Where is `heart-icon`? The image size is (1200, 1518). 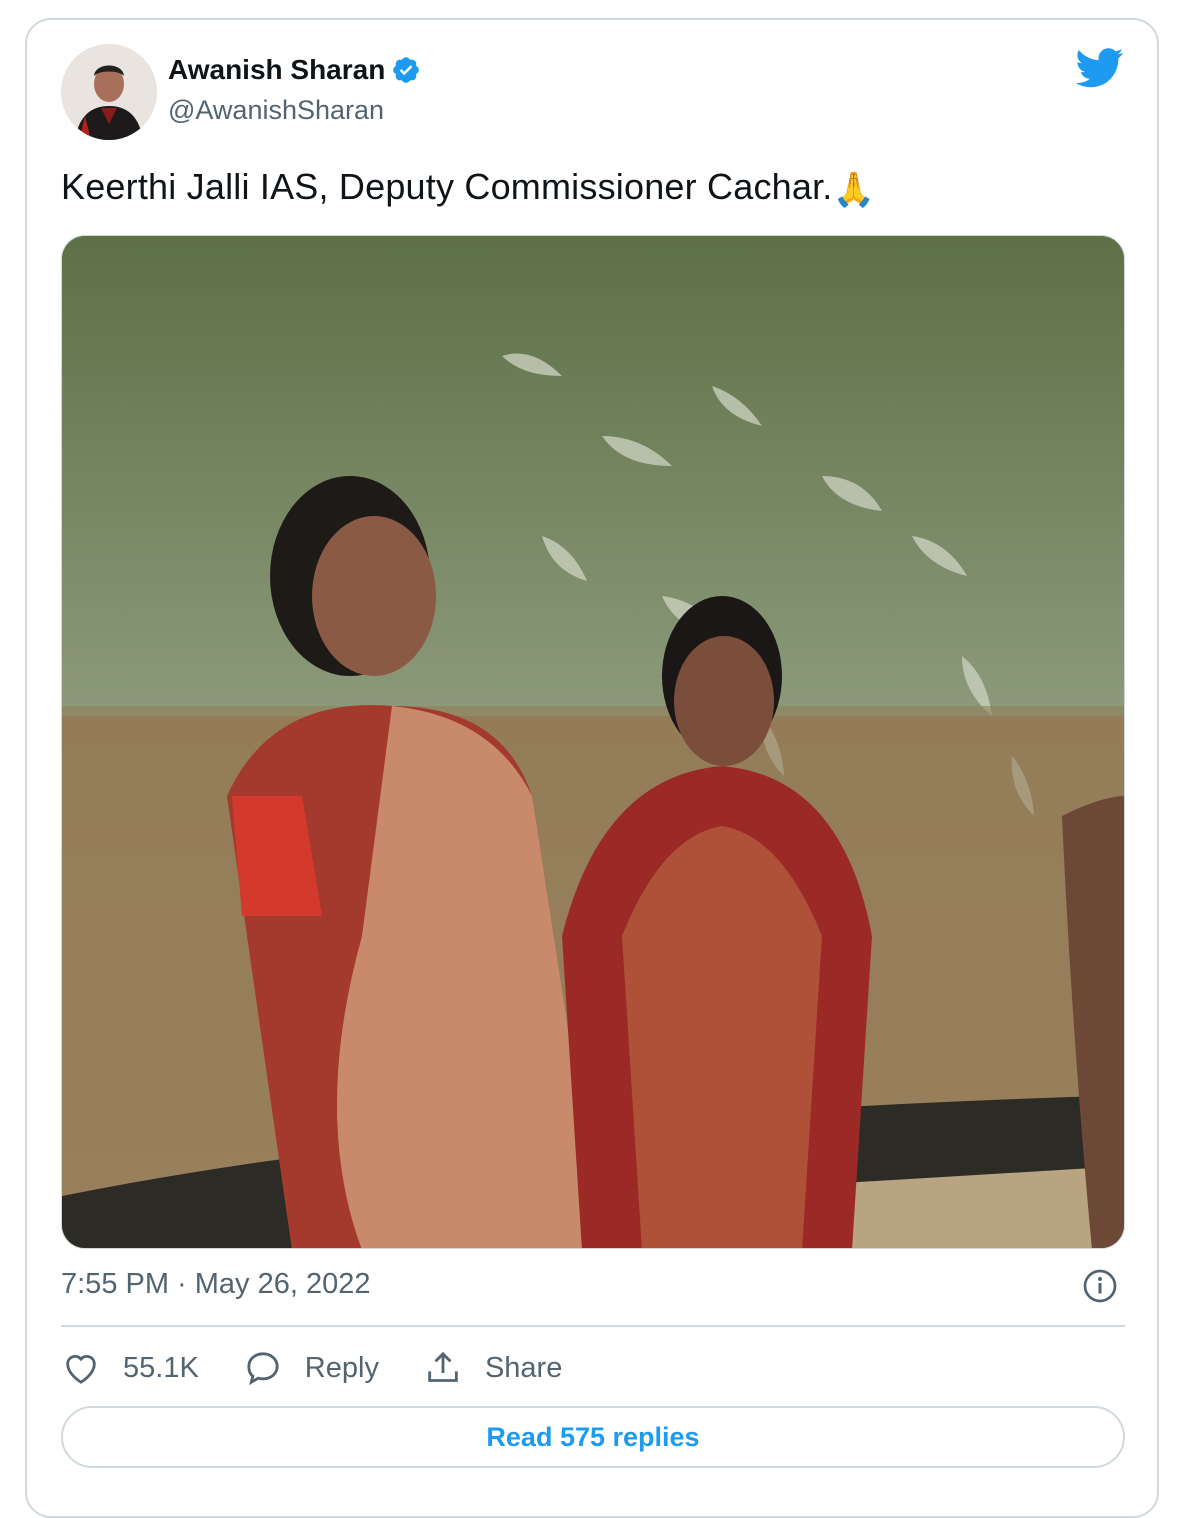
heart-icon is located at coordinates (81, 1369).